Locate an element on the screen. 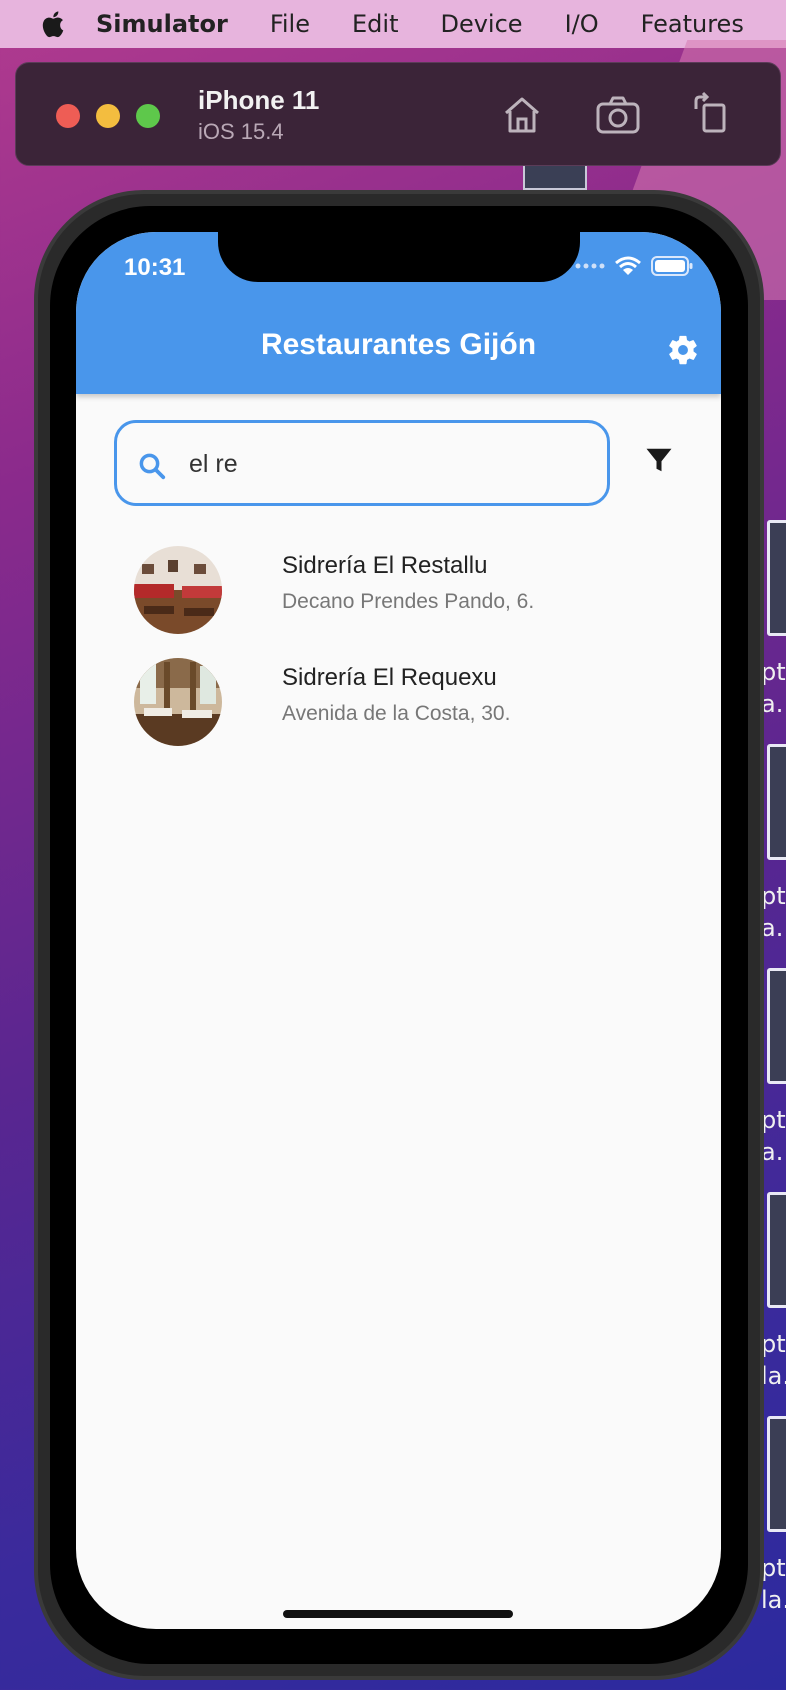 The image size is (786, 1690). restaurant-name: Sidrería El Requexu is located at coordinates (389, 677).